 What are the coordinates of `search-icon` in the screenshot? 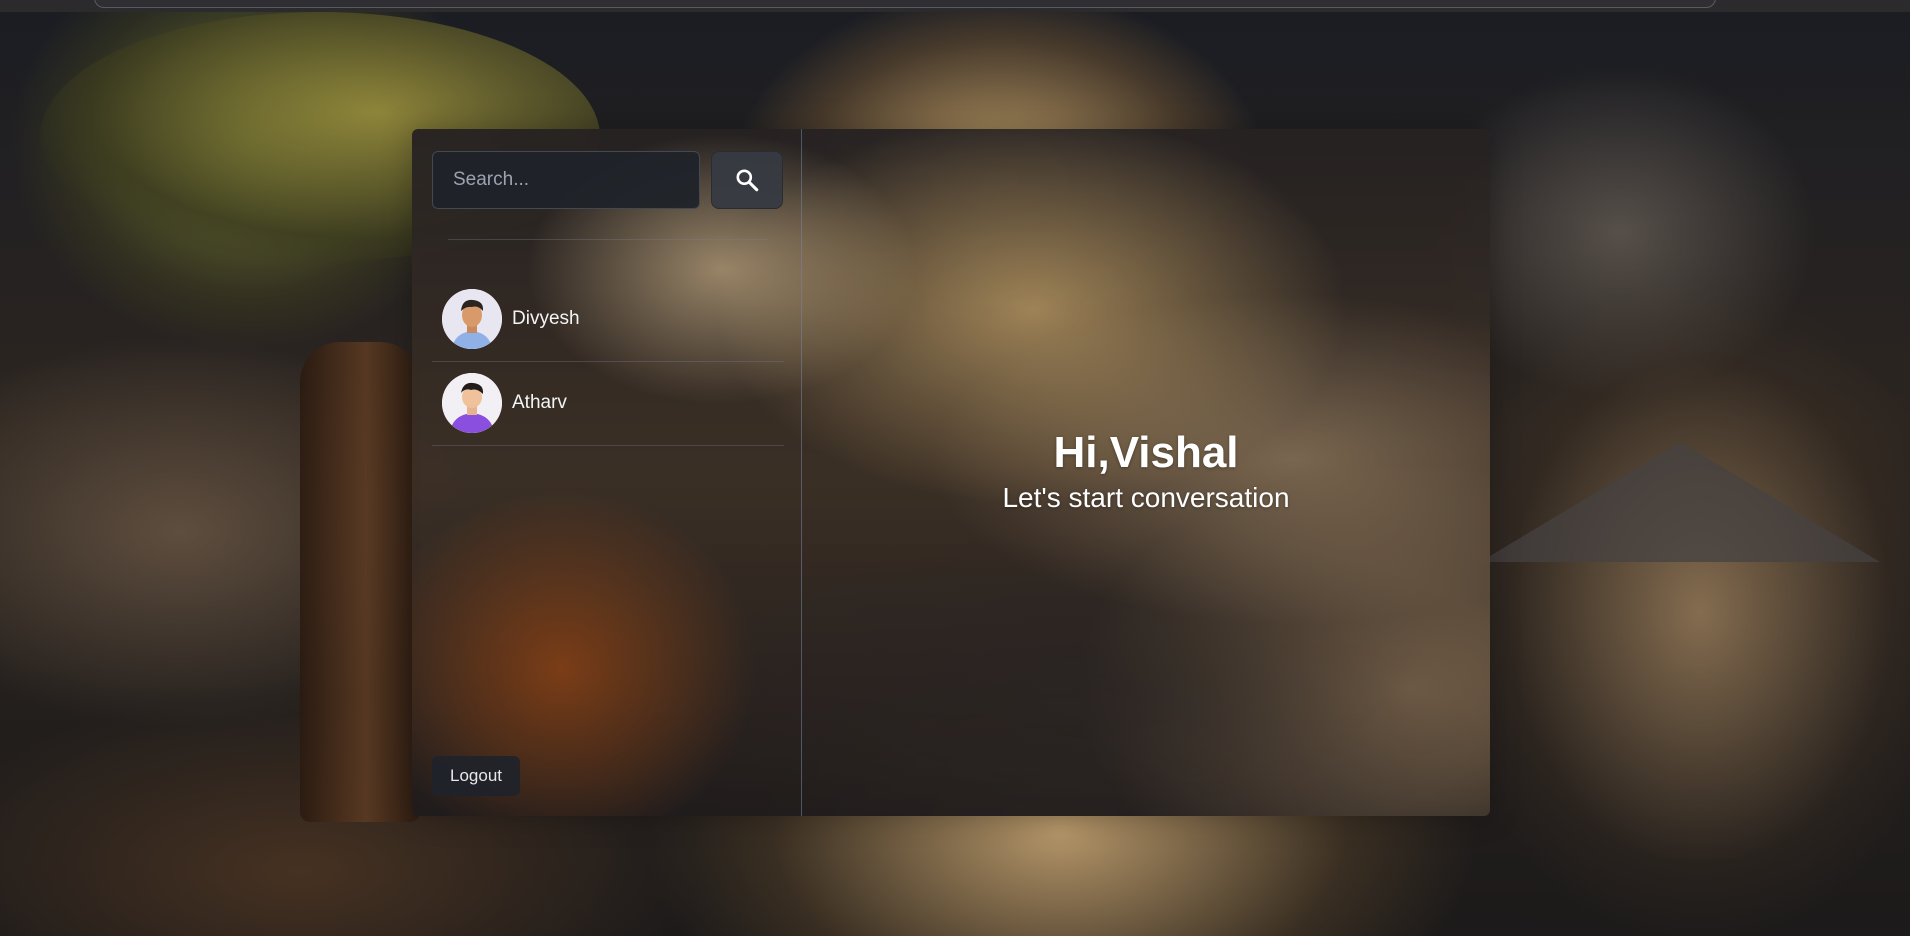 It's located at (747, 180).